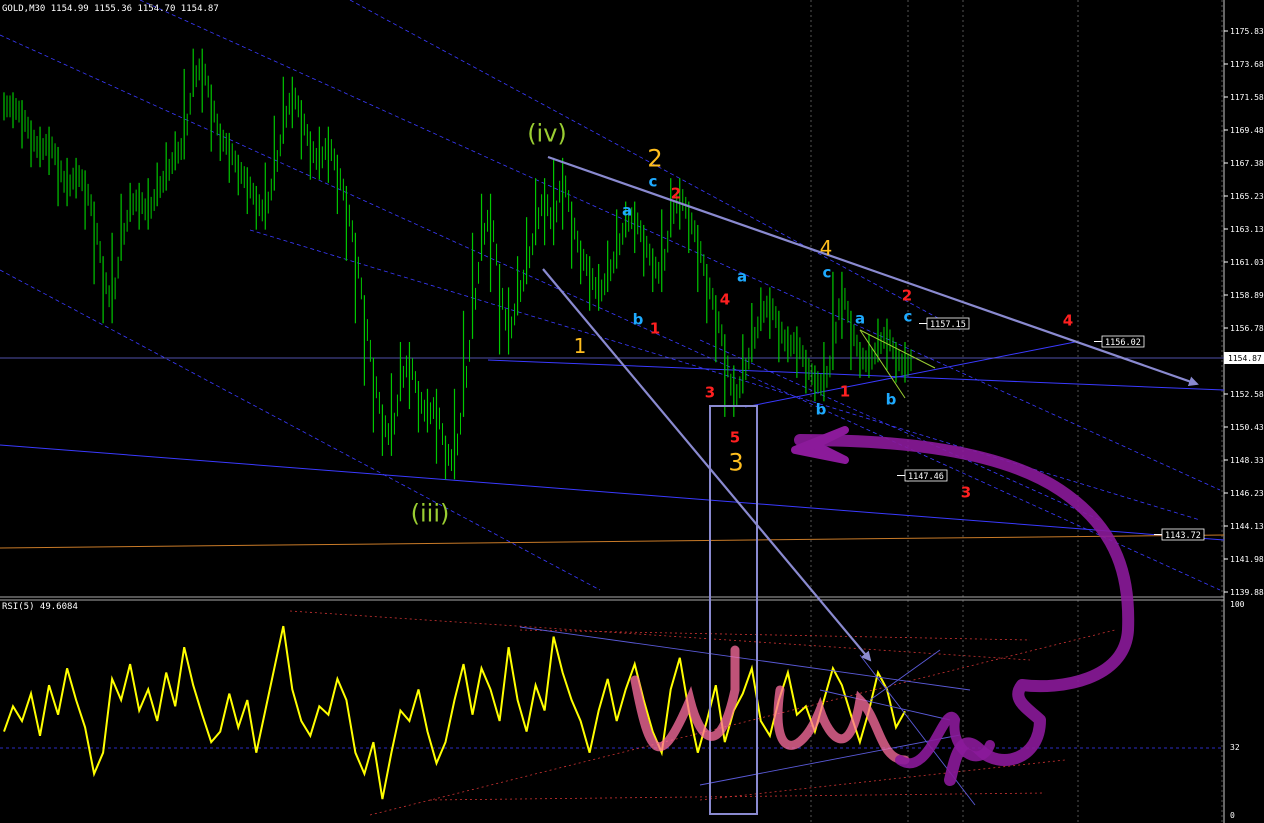 The width and height of the screenshot is (1264, 823). I want to click on price-tick-label: 1146.23, so click(1247, 493).